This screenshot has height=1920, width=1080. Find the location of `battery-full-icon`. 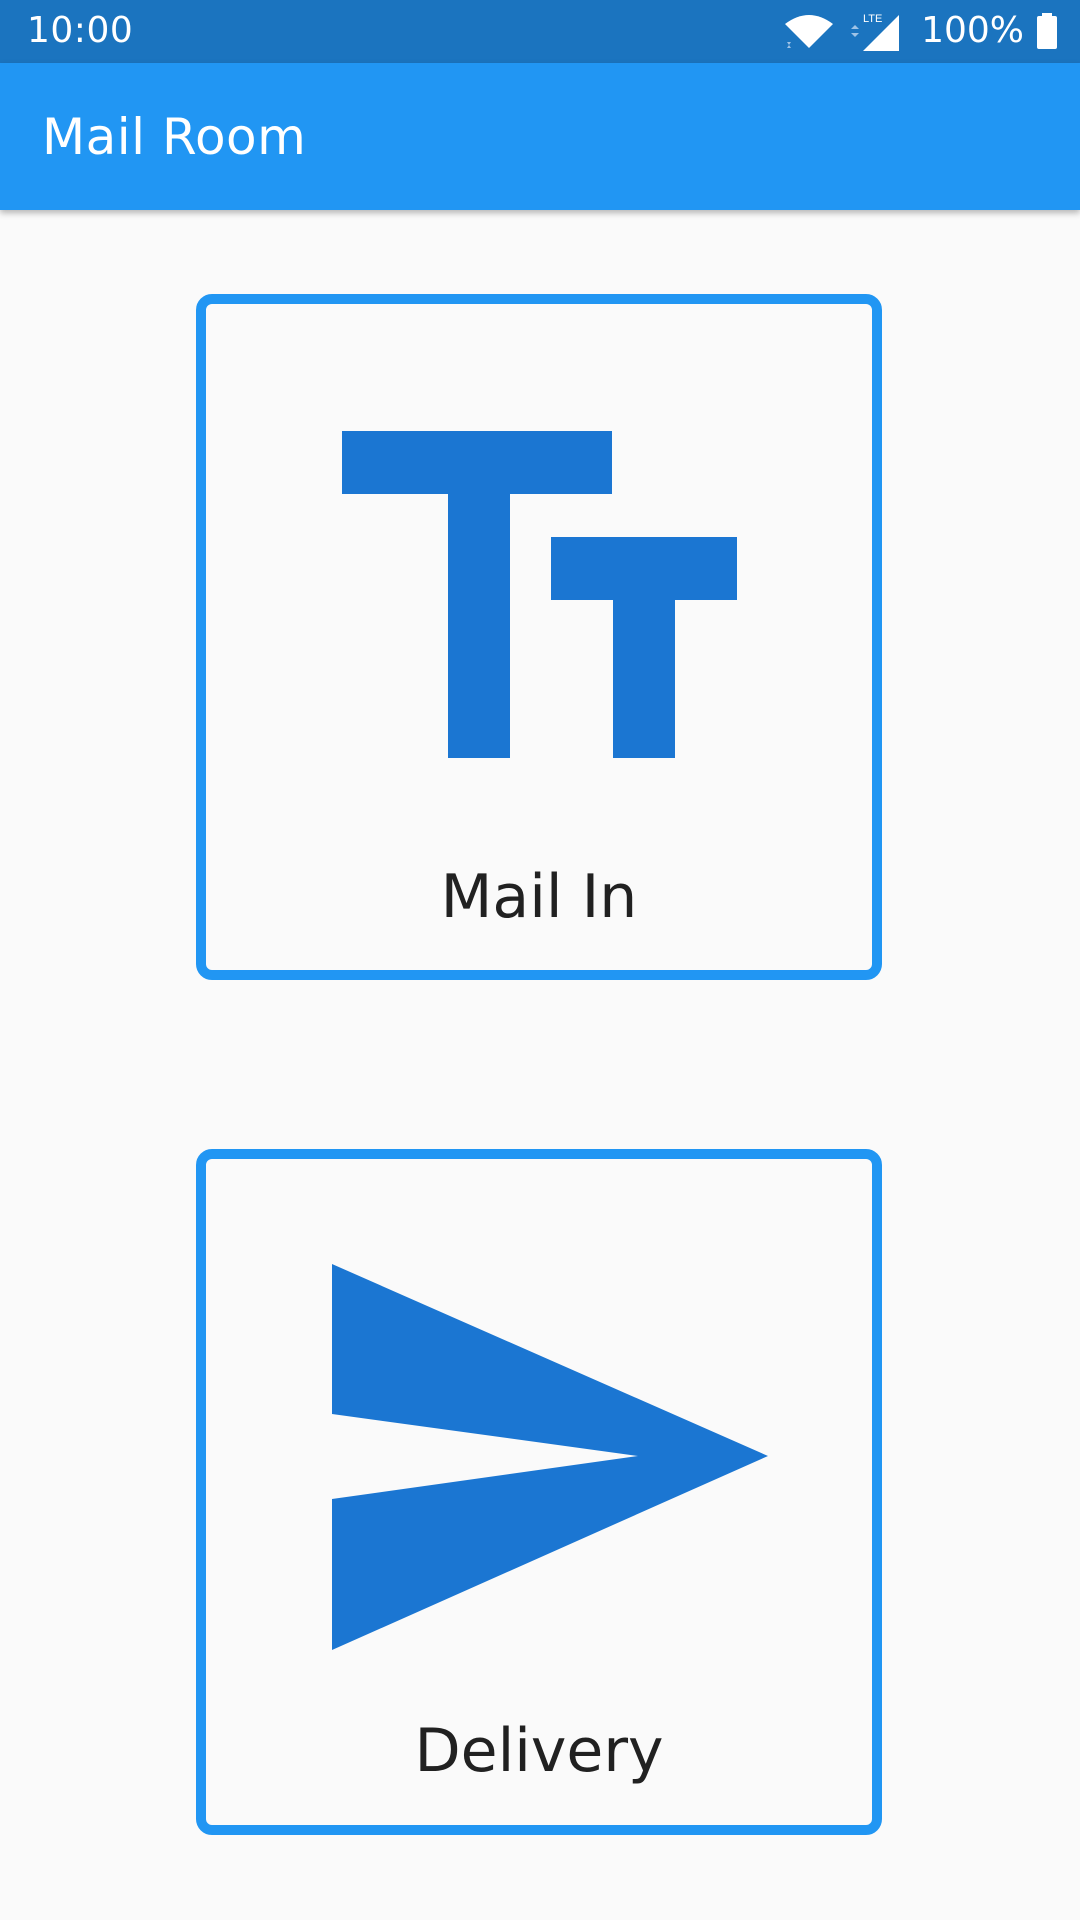

battery-full-icon is located at coordinates (1047, 31).